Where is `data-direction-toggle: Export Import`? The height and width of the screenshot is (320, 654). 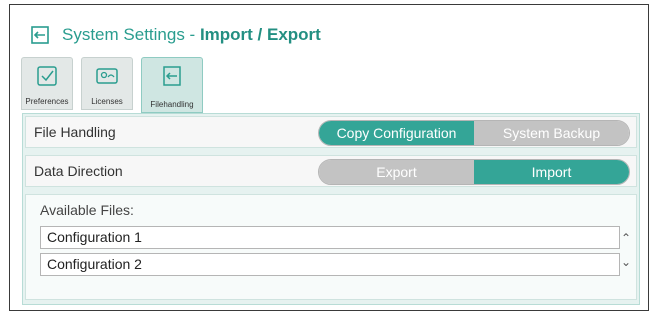 data-direction-toggle: Export Import is located at coordinates (474, 172).